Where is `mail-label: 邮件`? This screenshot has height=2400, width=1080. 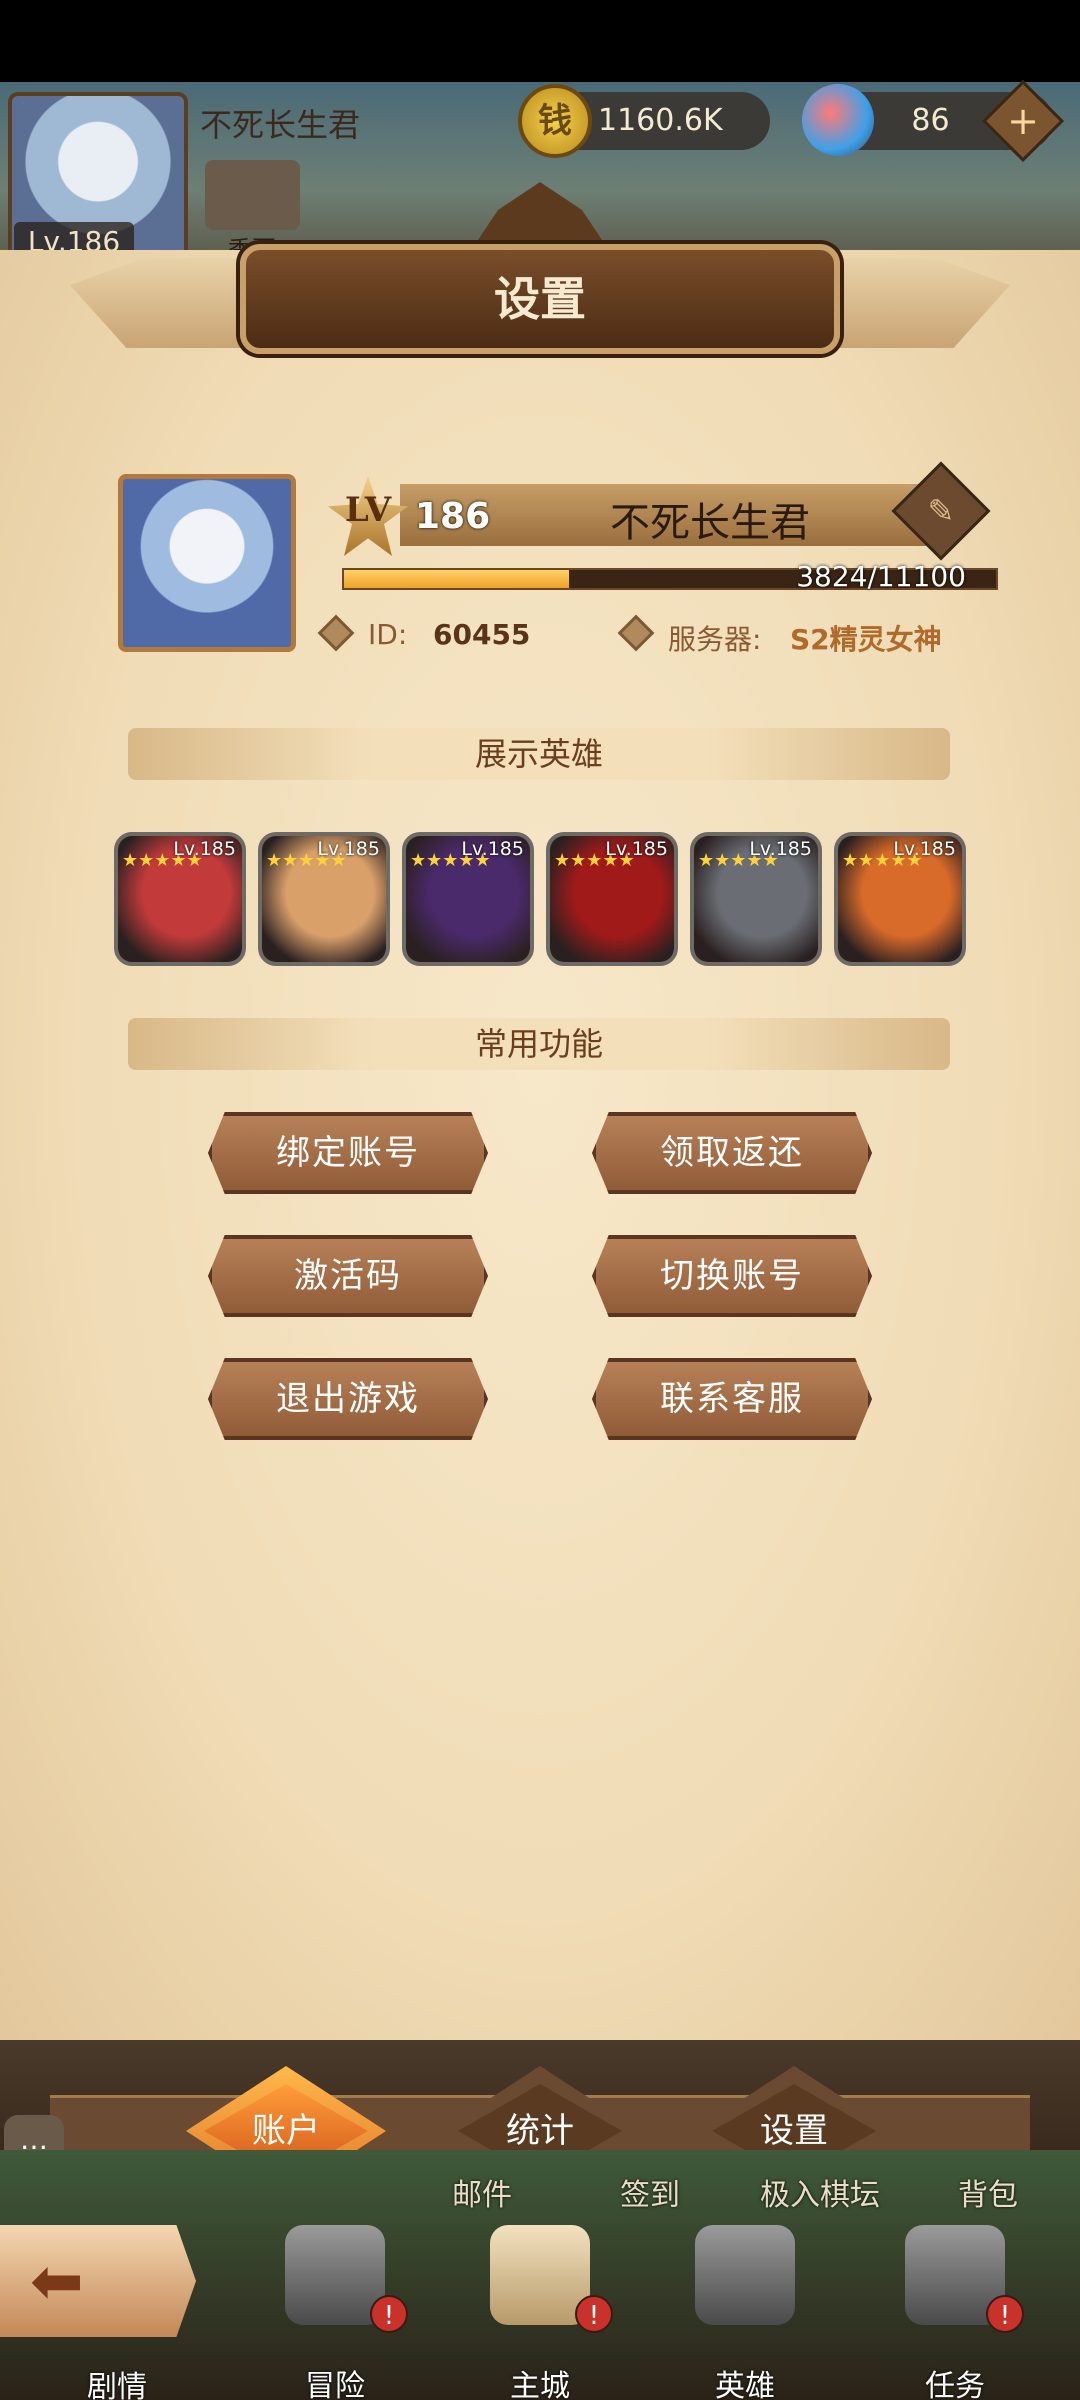
mail-label: 邮件 is located at coordinates (482, 2192).